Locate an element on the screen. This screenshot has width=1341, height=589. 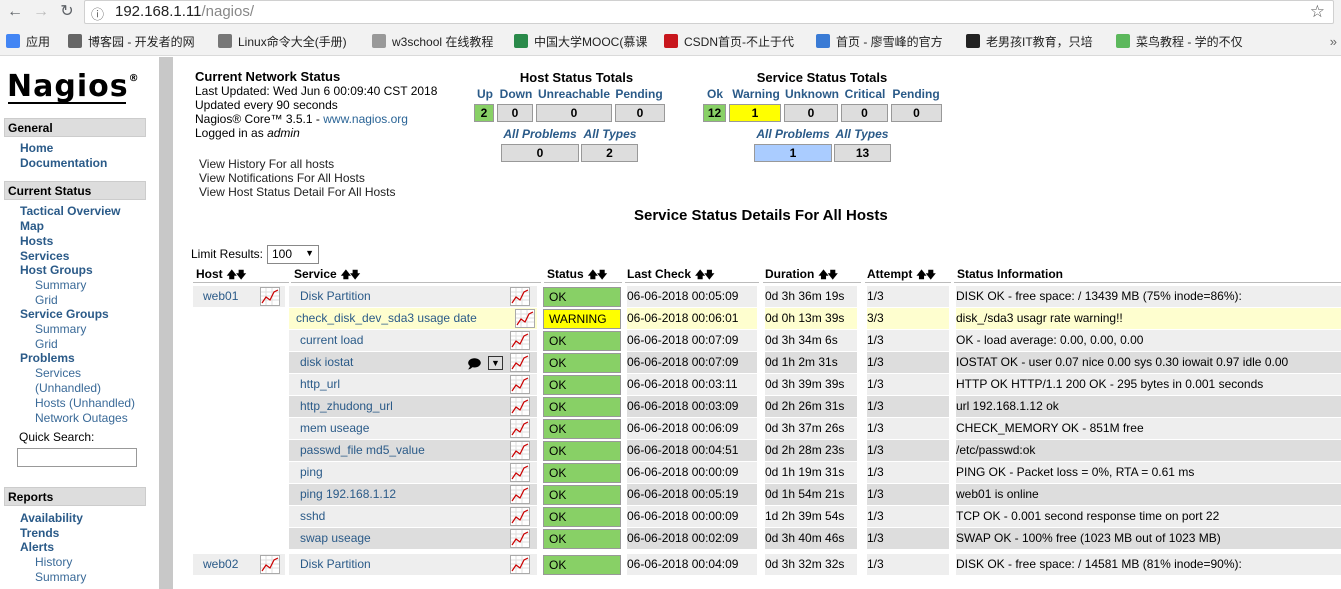
limit-results-select: 100 ▼ is located at coordinates (293, 254).